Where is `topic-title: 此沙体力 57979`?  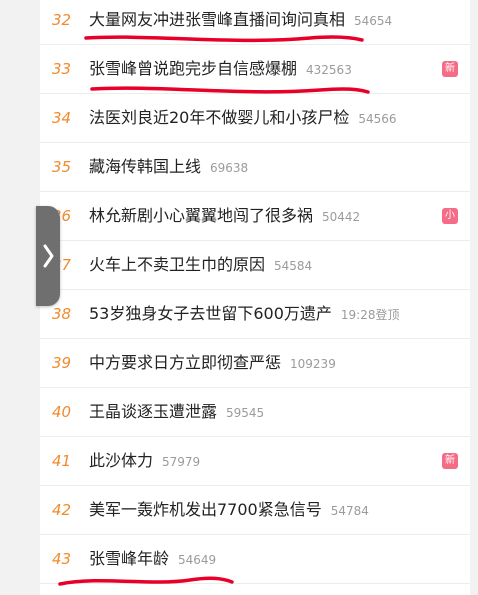
topic-title: 此沙体力 57979 is located at coordinates (144, 461).